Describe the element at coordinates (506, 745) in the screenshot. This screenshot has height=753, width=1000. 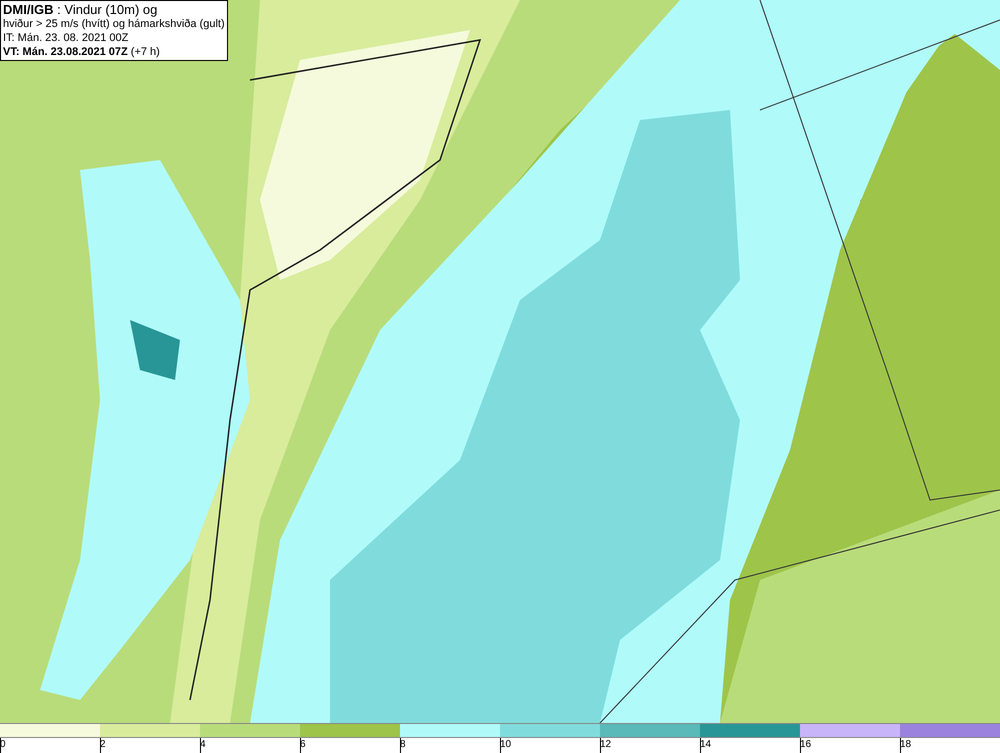
I see `legend-label: 10` at that location.